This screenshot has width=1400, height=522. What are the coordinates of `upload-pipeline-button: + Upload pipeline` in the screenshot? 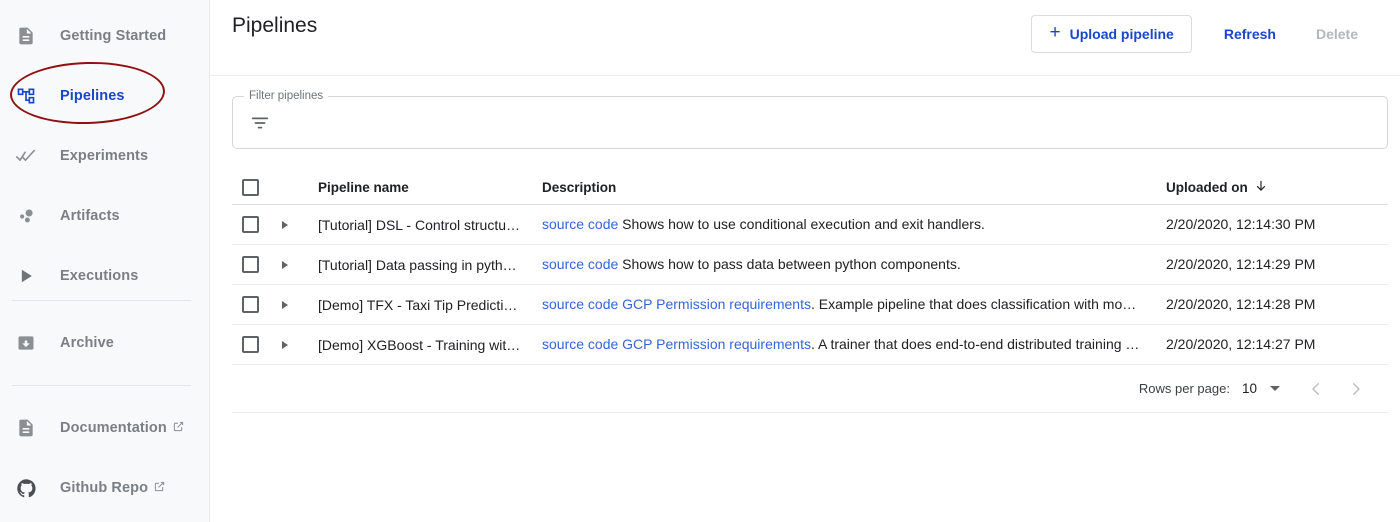 It's located at (1111, 33).